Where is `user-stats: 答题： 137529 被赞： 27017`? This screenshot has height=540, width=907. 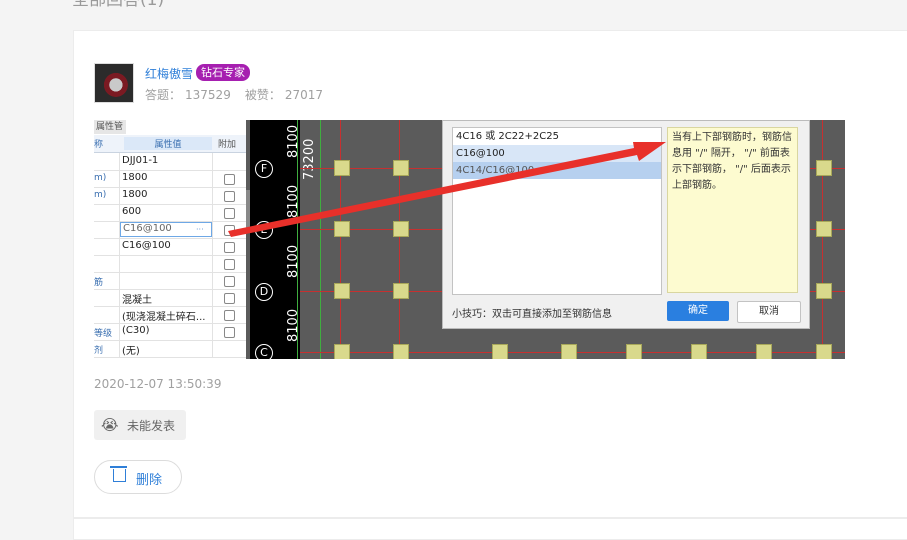
user-stats: 答题： 137529 被赞： 27017 is located at coordinates (236, 94).